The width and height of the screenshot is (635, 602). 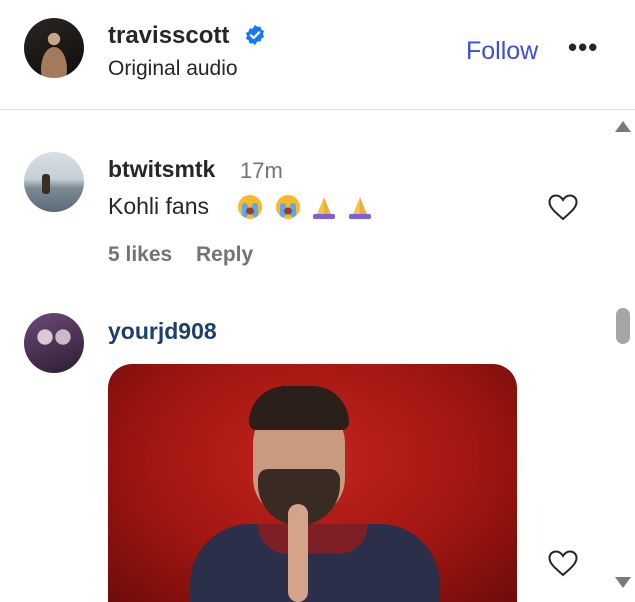 I want to click on gif-figure-collar, so click(x=313, y=539).